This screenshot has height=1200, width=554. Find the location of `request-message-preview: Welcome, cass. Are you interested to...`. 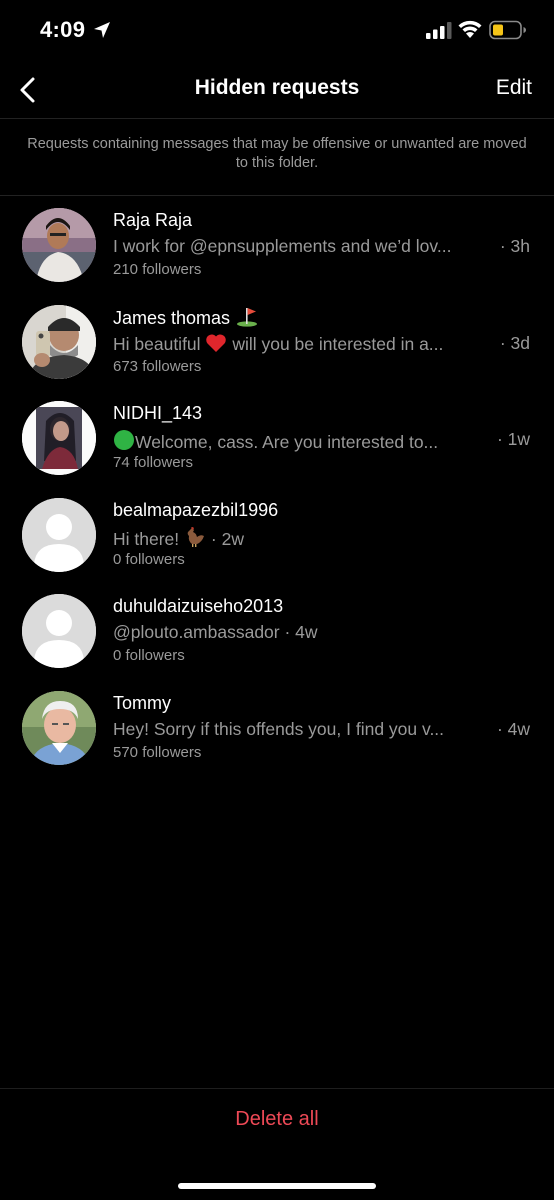

request-message-preview: Welcome, cass. Are you interested to... is located at coordinates (305, 441).